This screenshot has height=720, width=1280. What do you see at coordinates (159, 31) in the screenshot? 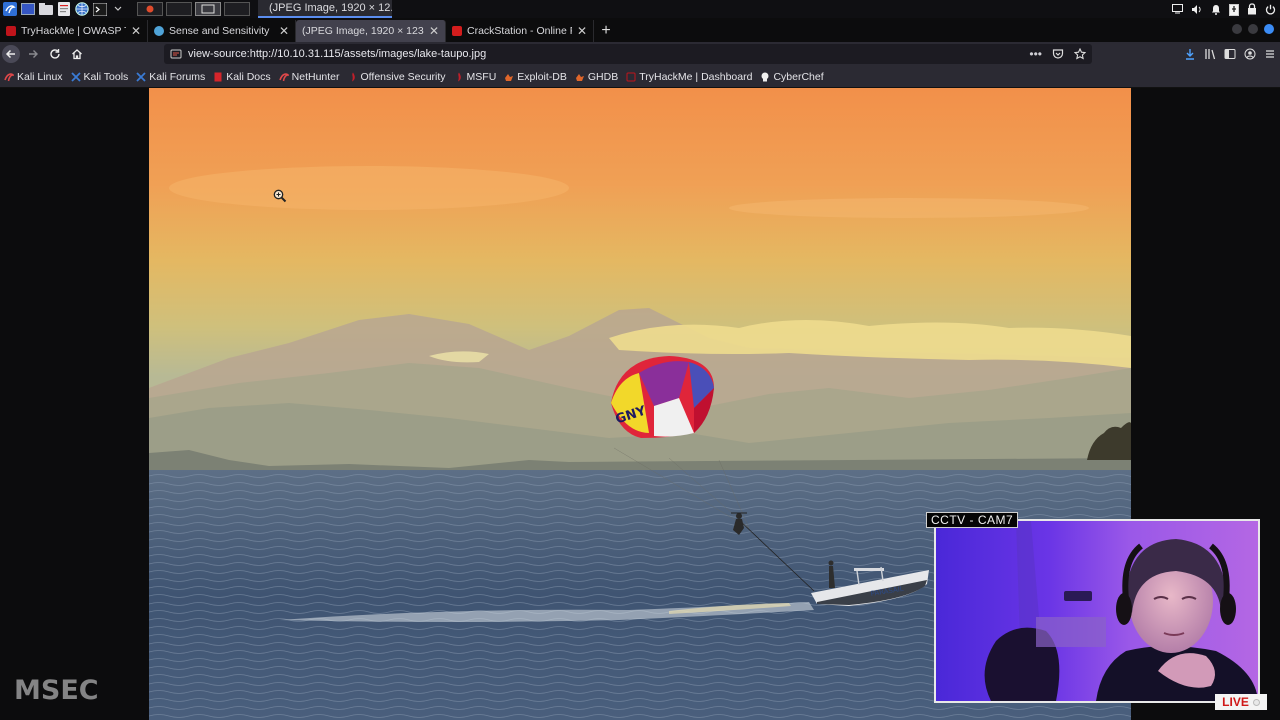
I see `site-favicon-icon` at bounding box center [159, 31].